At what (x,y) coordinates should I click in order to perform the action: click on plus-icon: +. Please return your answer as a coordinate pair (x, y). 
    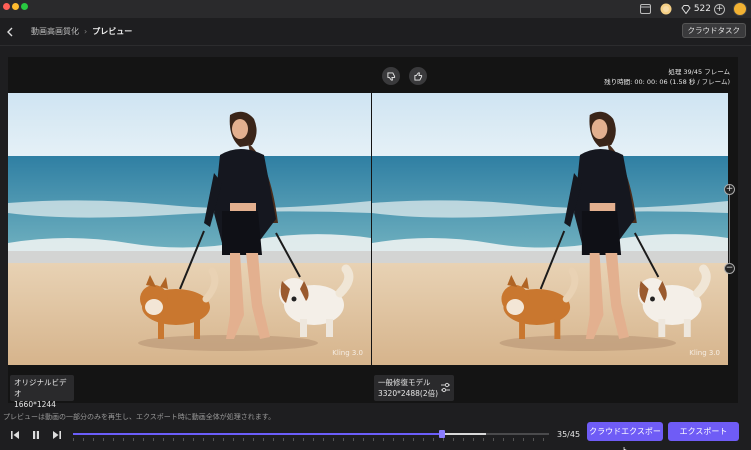
    Looking at the image, I should click on (719, 9).